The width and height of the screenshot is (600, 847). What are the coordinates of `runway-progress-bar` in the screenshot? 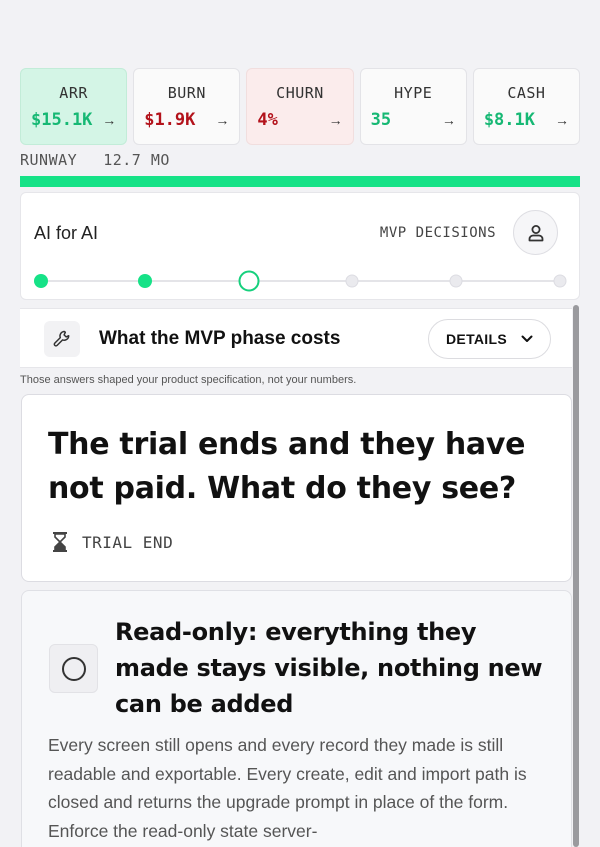 It's located at (300, 181).